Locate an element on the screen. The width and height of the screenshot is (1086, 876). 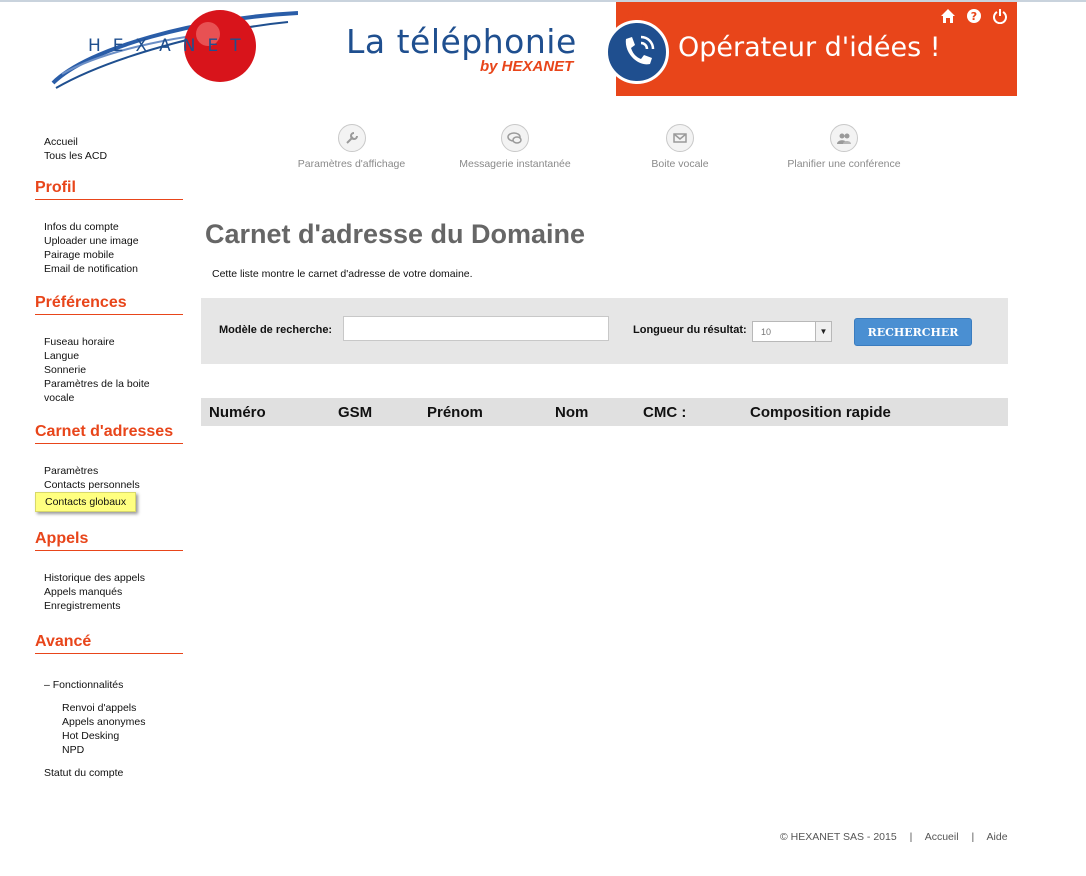
sidebar-item-enregistrements: Enregistrements is located at coordinates (110, 606).